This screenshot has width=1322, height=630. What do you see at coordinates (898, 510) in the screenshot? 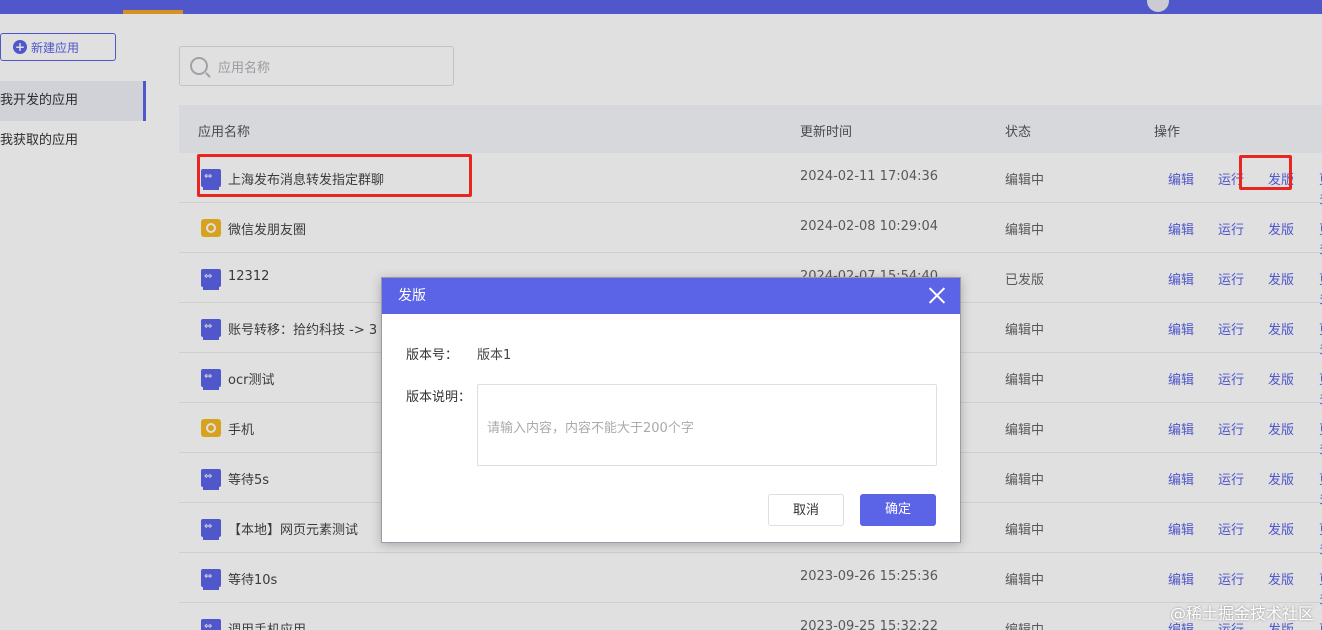
I see `confirm-button: 确定` at bounding box center [898, 510].